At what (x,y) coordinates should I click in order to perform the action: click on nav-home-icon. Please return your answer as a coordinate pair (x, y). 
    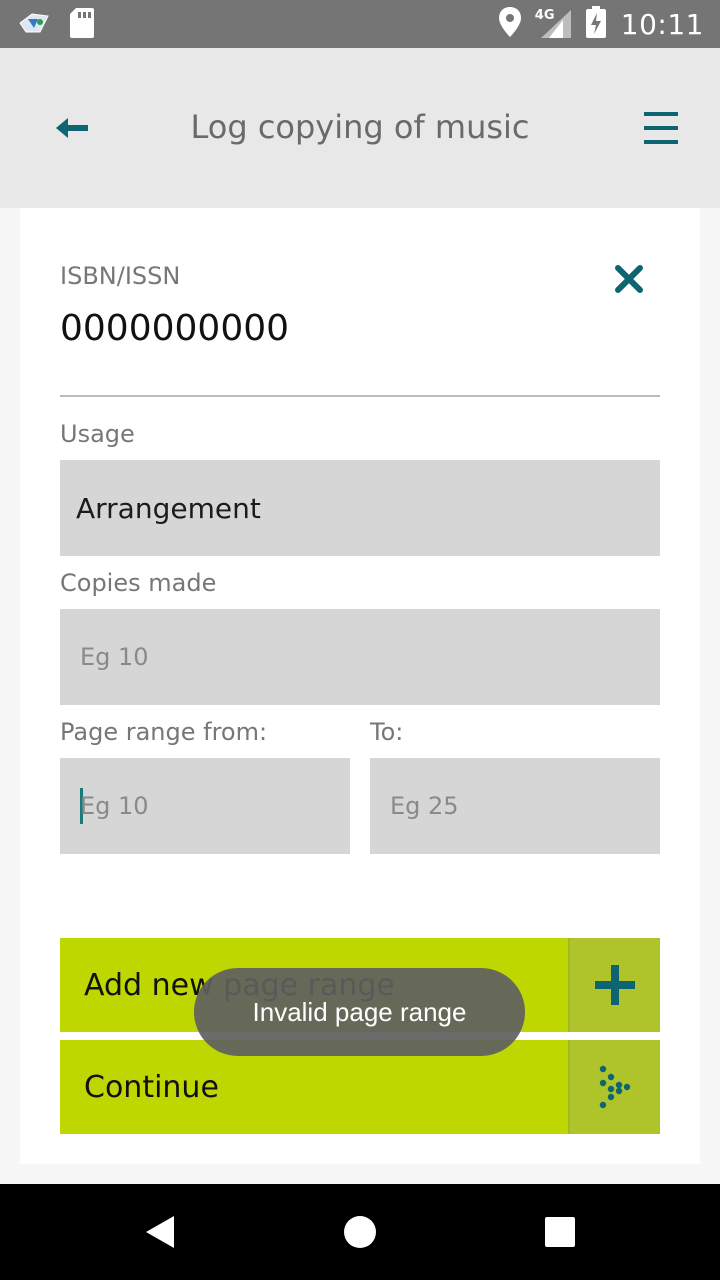
    Looking at the image, I should click on (360, 1234).